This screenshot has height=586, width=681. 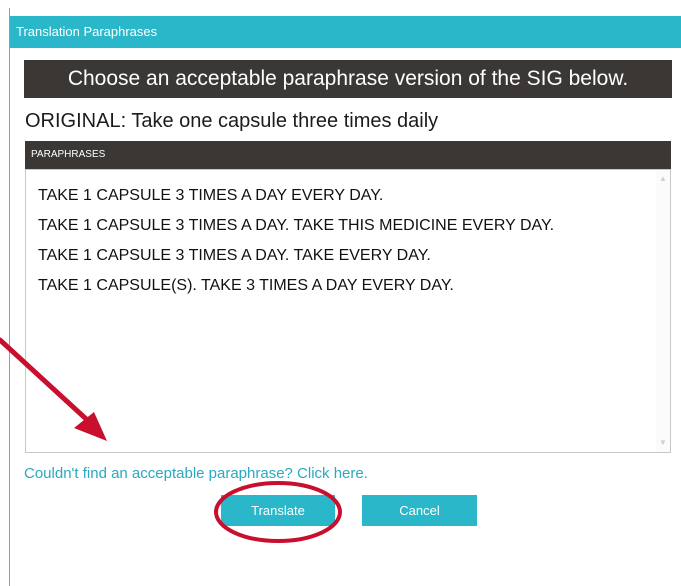 What do you see at coordinates (345, 32) in the screenshot?
I see `window-title: Translation Paraphrases` at bounding box center [345, 32].